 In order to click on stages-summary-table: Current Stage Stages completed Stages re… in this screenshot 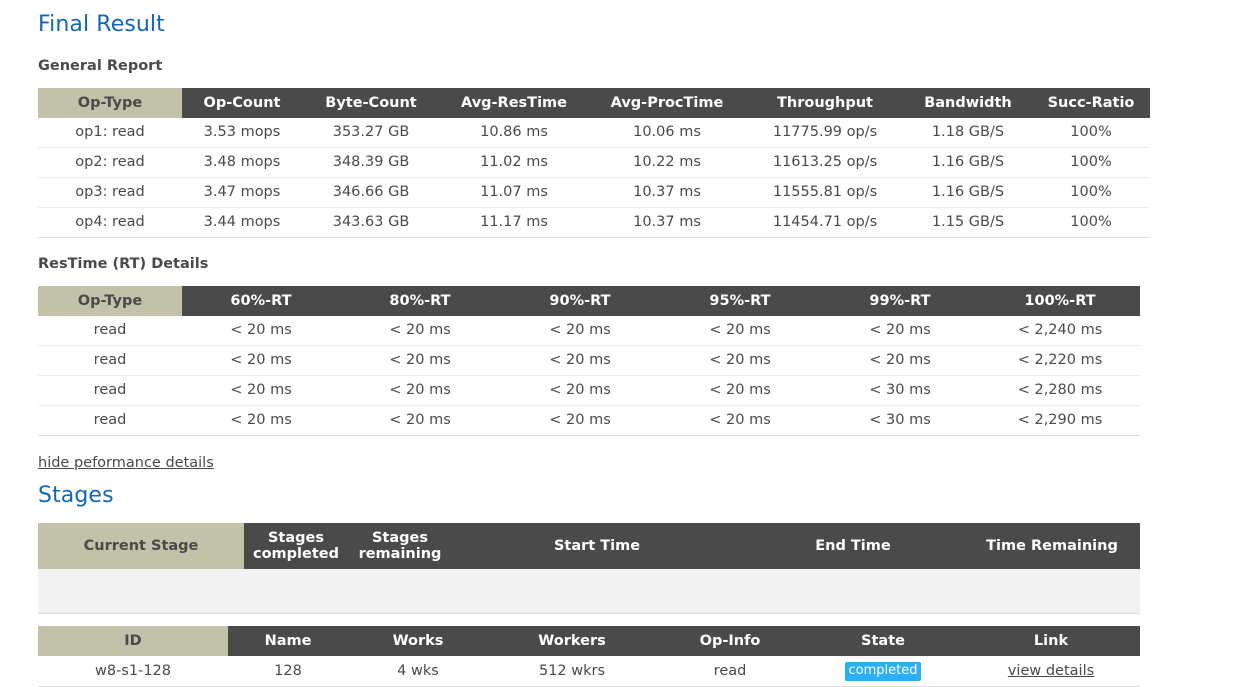, I will do `click(589, 568)`.